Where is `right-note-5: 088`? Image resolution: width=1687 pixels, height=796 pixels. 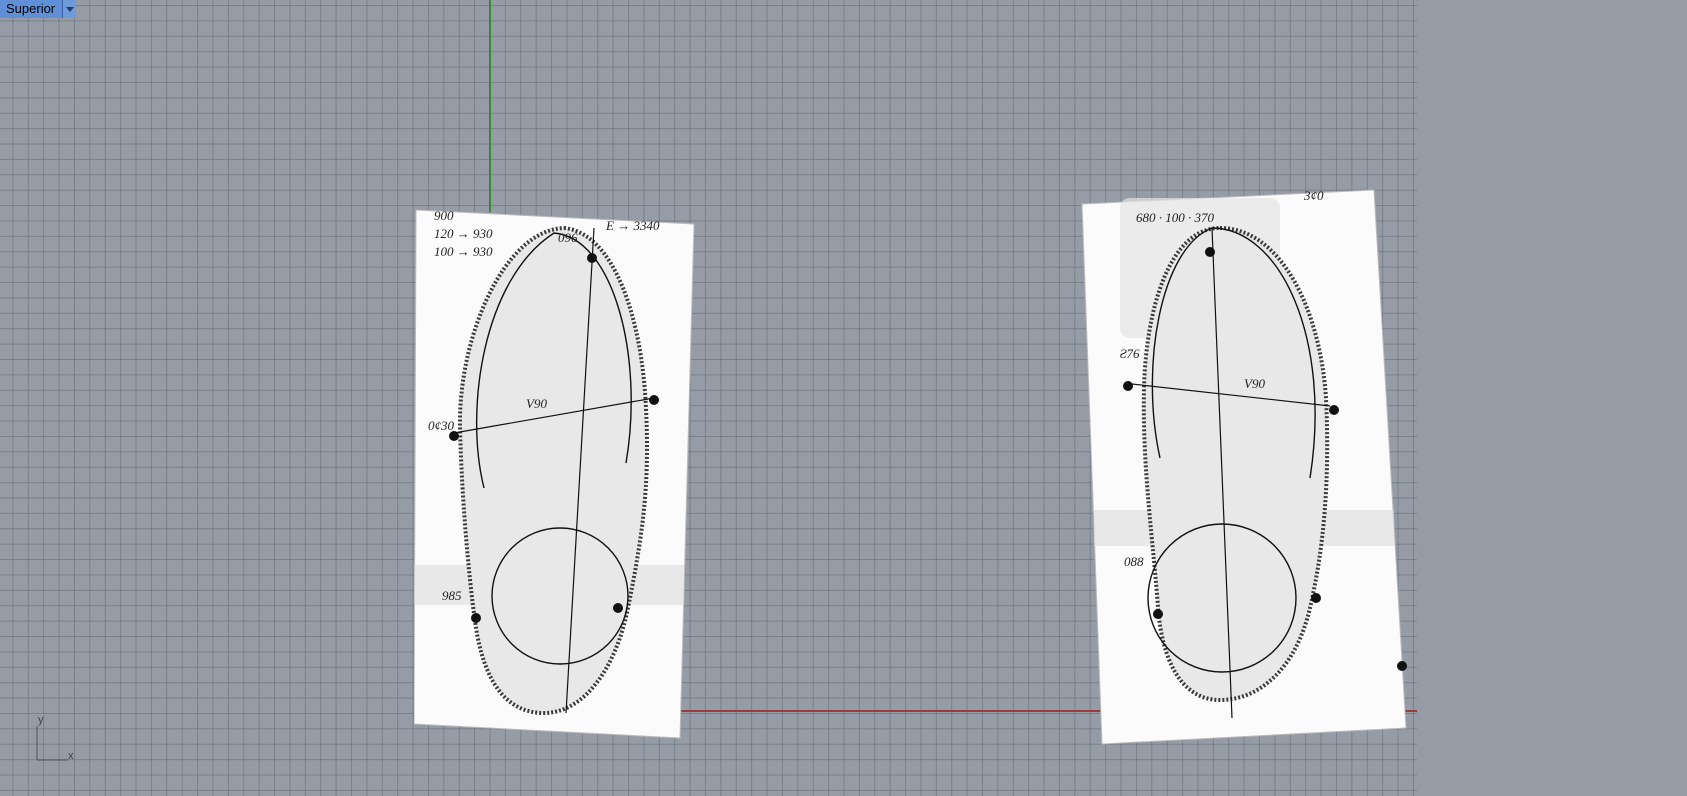 right-note-5: 088 is located at coordinates (1134, 561).